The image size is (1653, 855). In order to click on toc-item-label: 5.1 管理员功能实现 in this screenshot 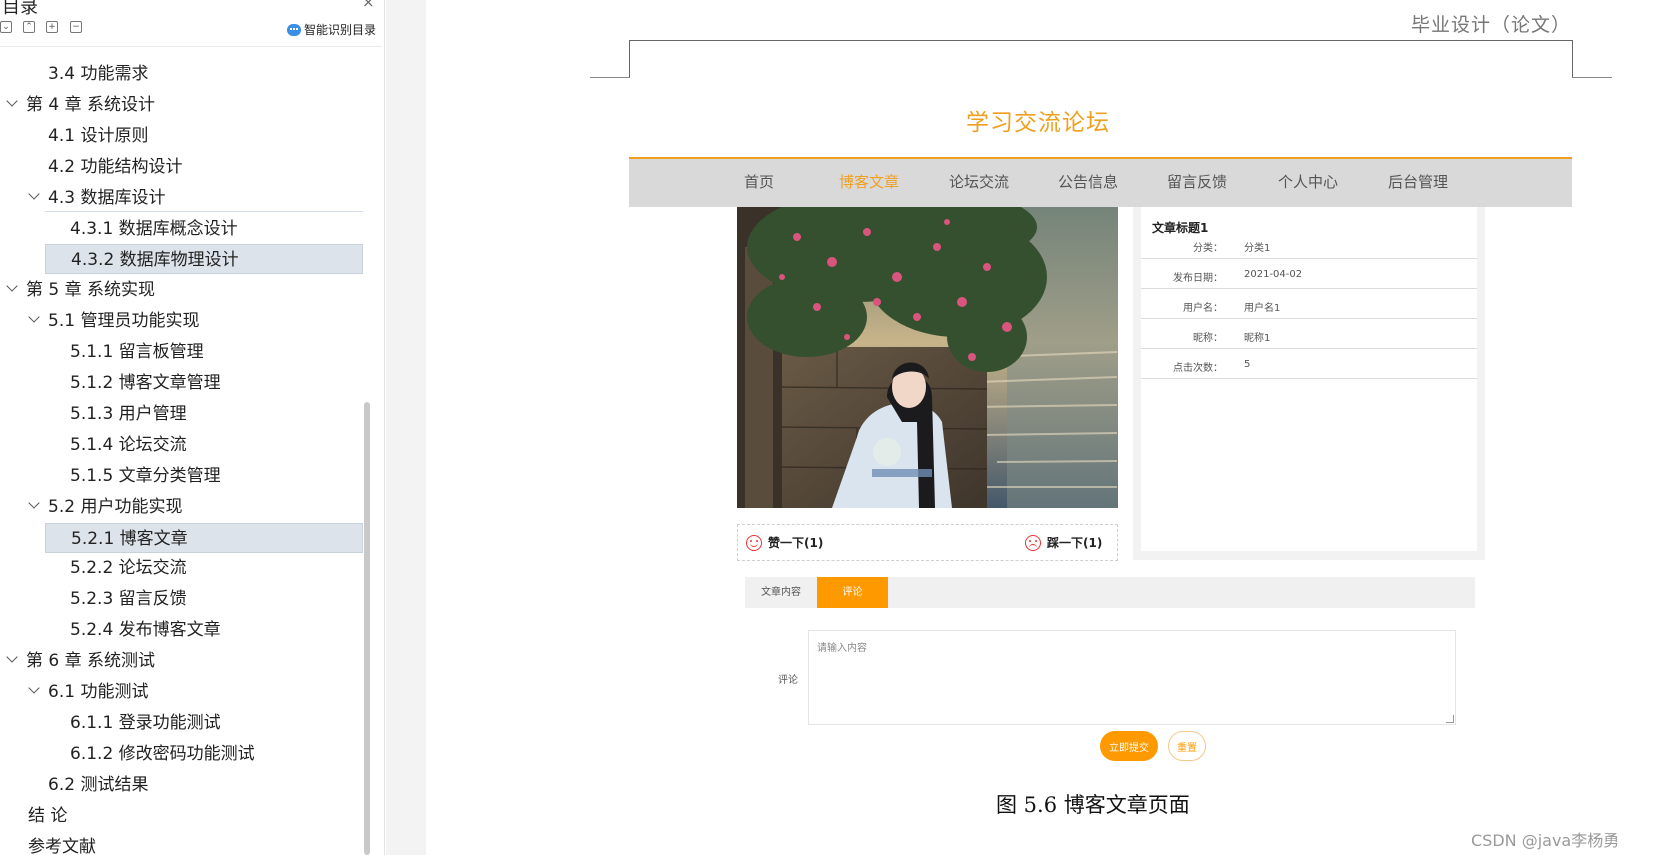, I will do `click(124, 321)`.